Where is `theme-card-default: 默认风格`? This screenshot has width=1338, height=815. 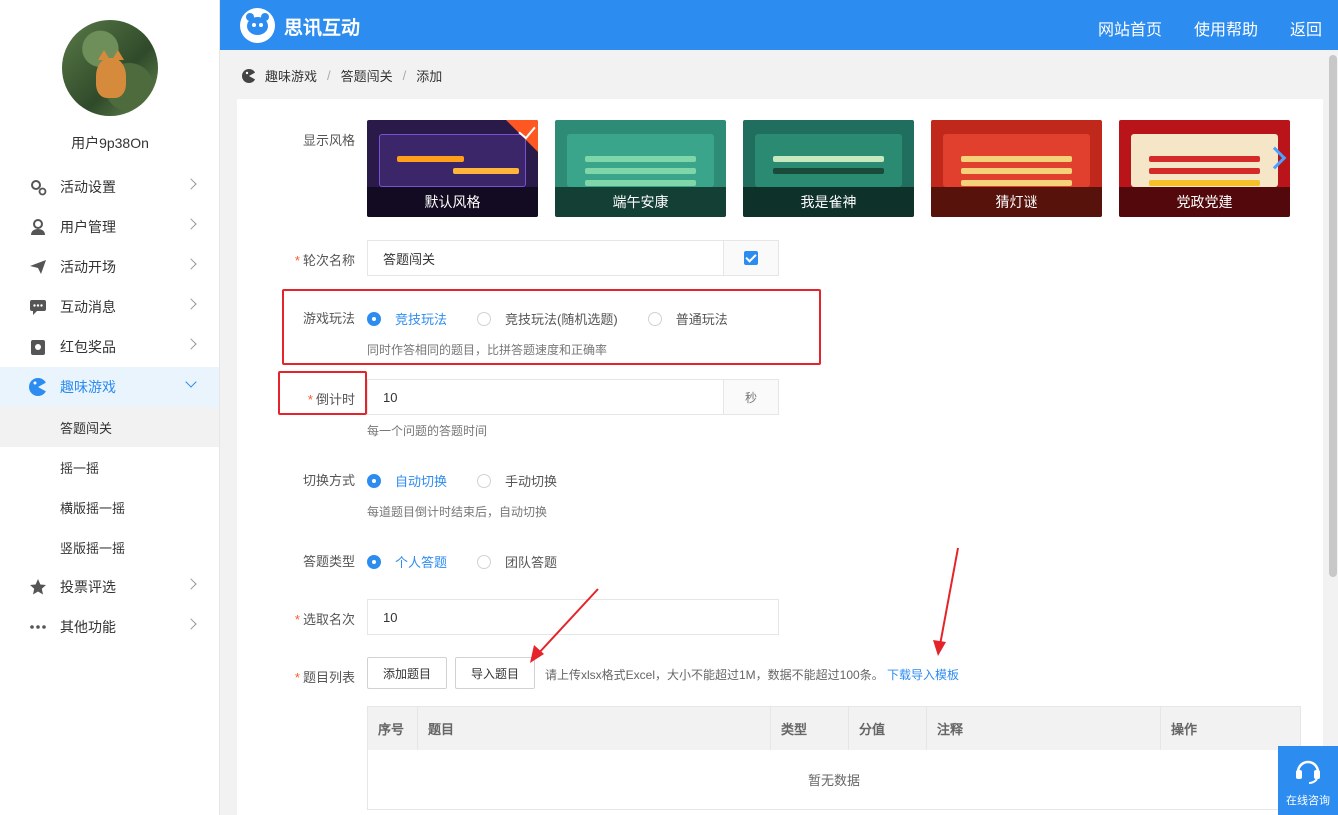
theme-card-default: 默认风格 is located at coordinates (452, 168).